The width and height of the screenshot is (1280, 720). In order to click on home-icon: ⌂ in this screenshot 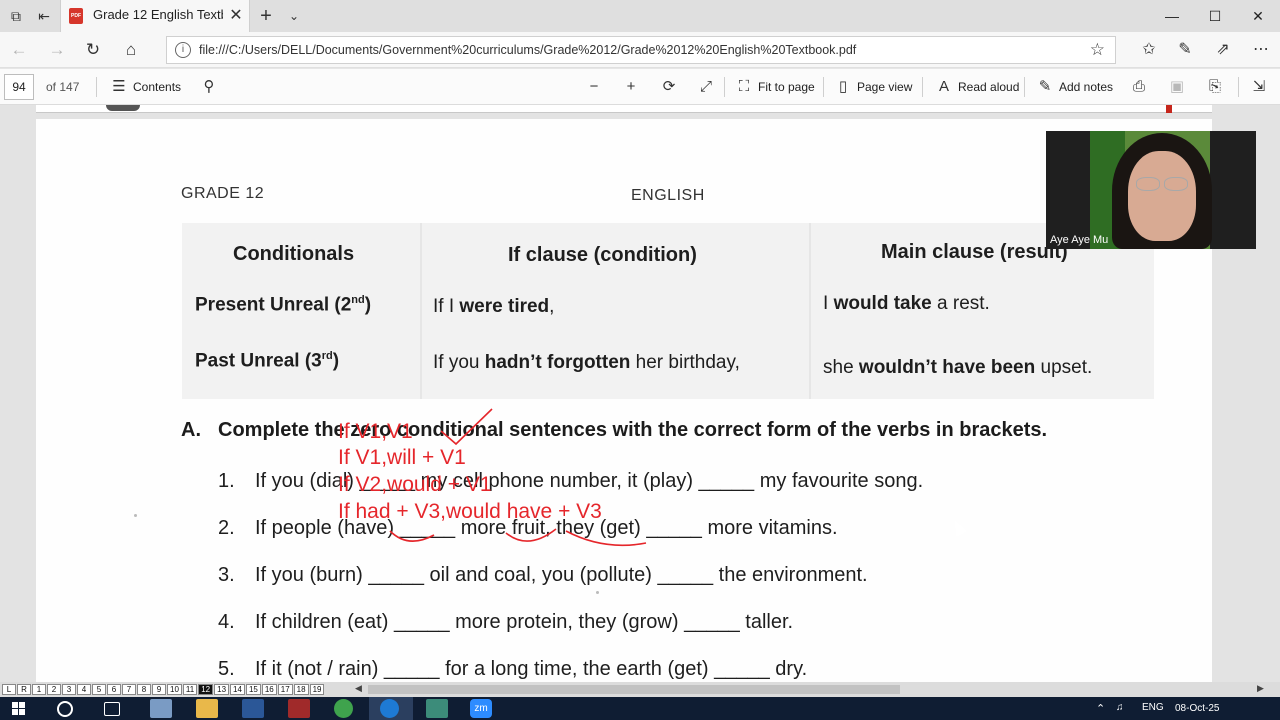, I will do `click(131, 50)`.